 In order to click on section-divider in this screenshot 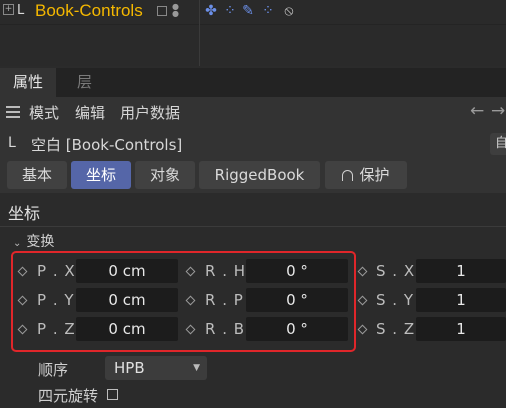, I will do `click(253, 226)`.